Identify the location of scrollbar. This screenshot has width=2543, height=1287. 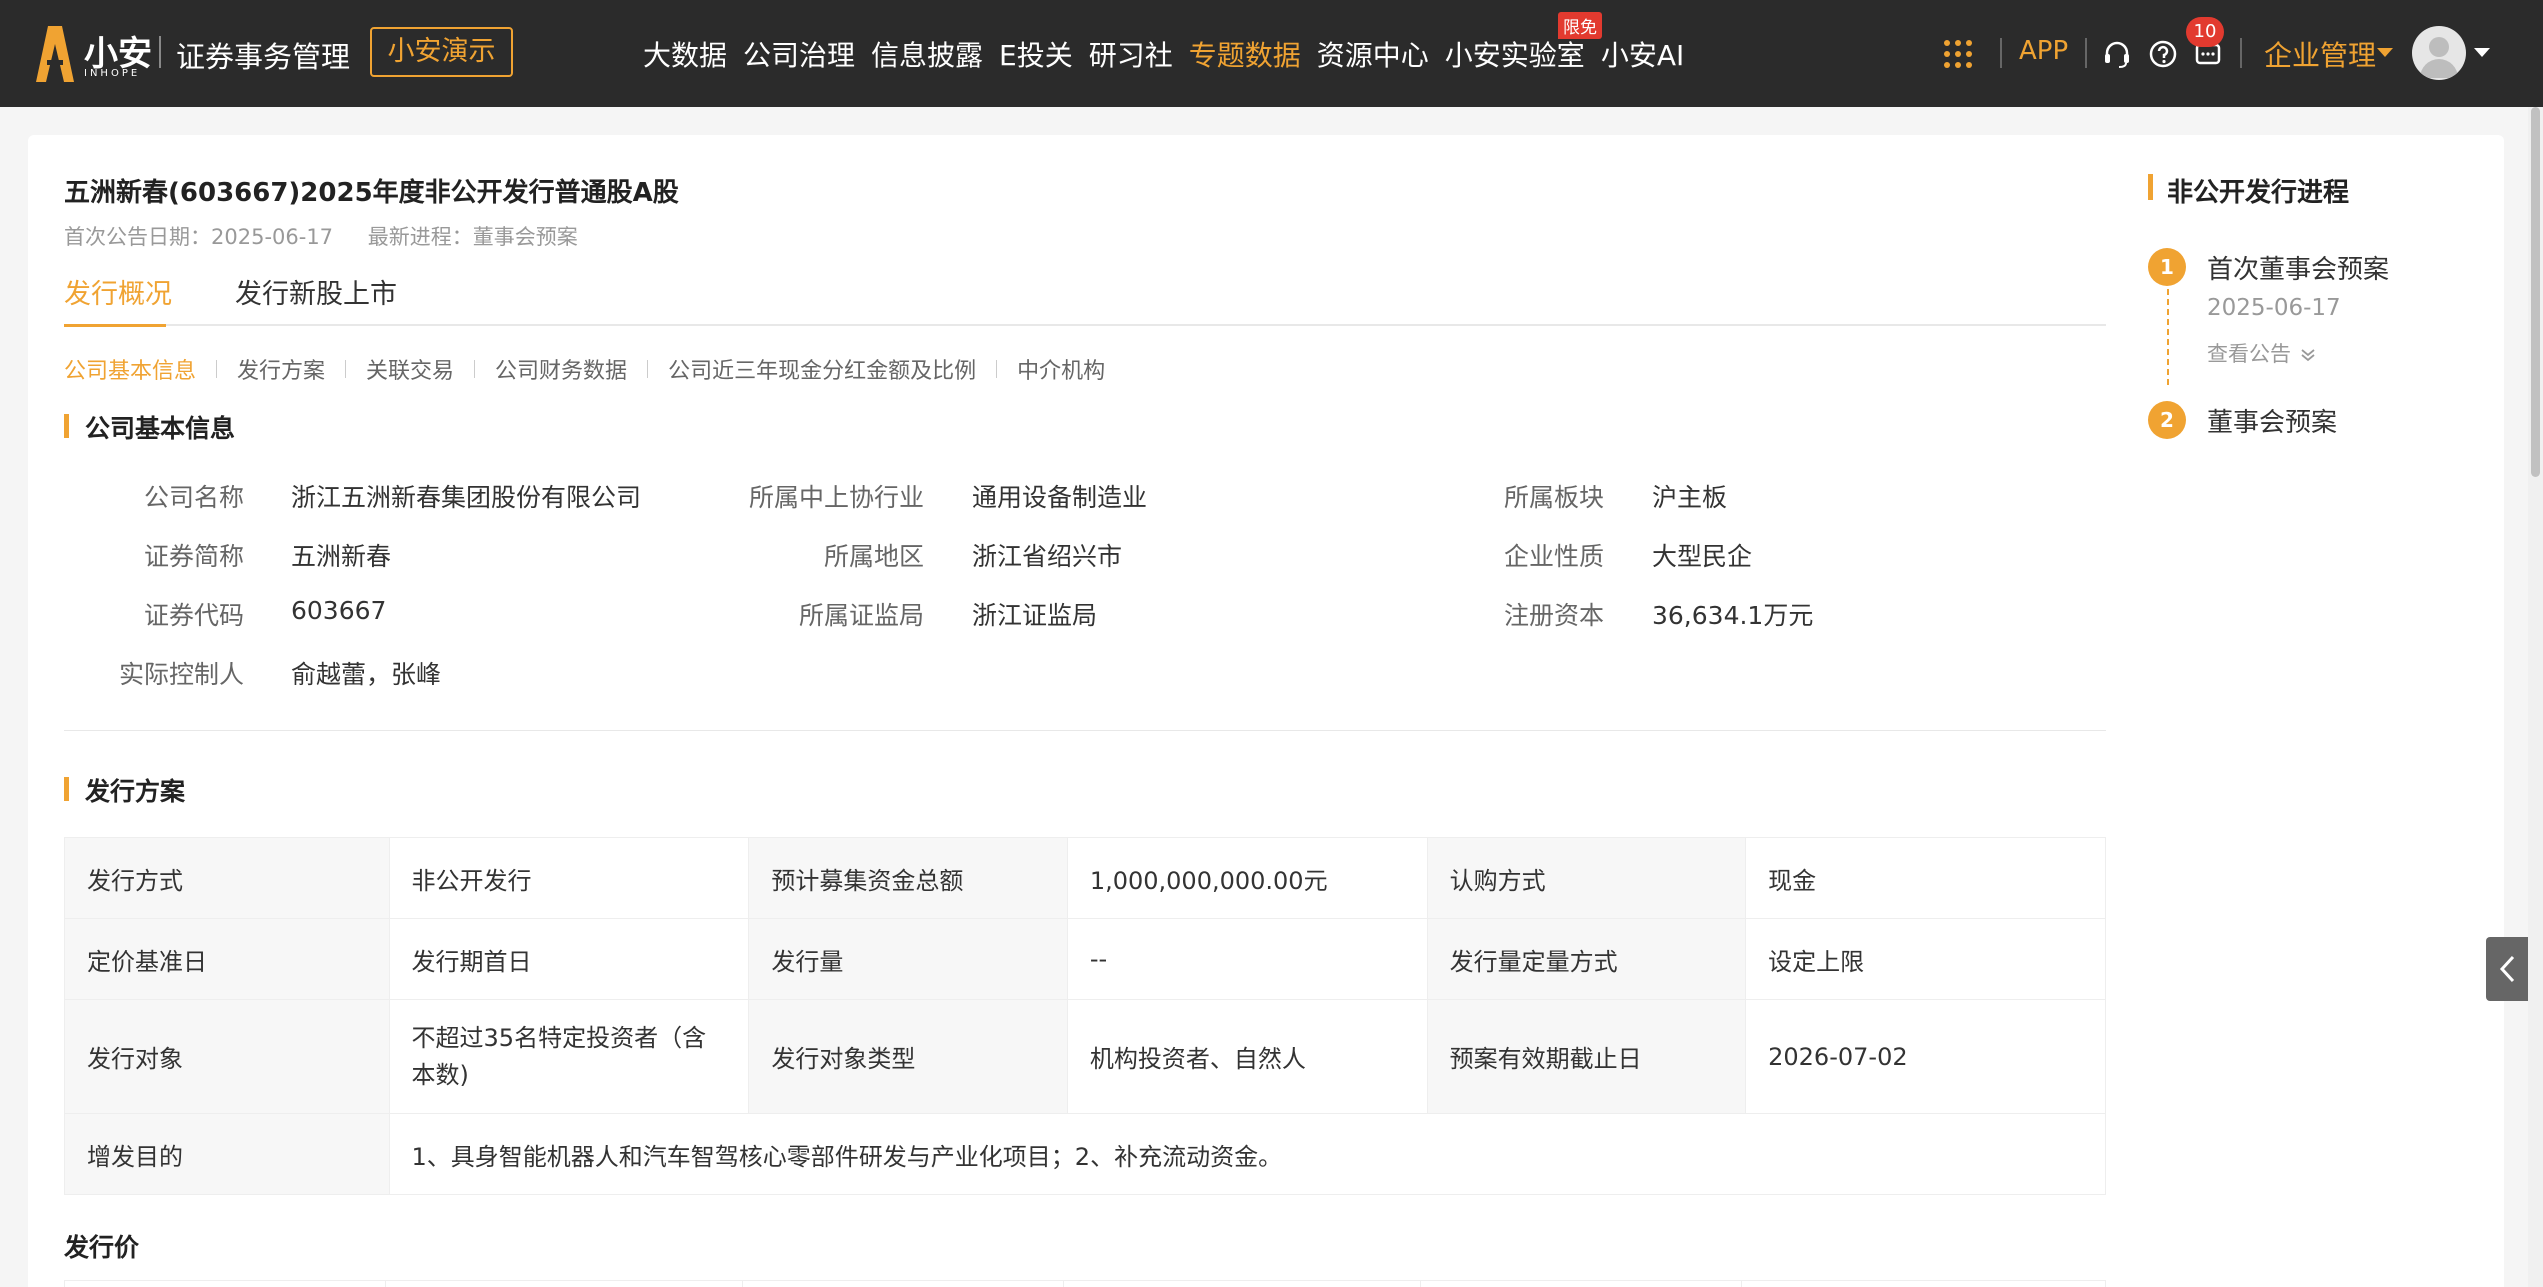
(2535, 697).